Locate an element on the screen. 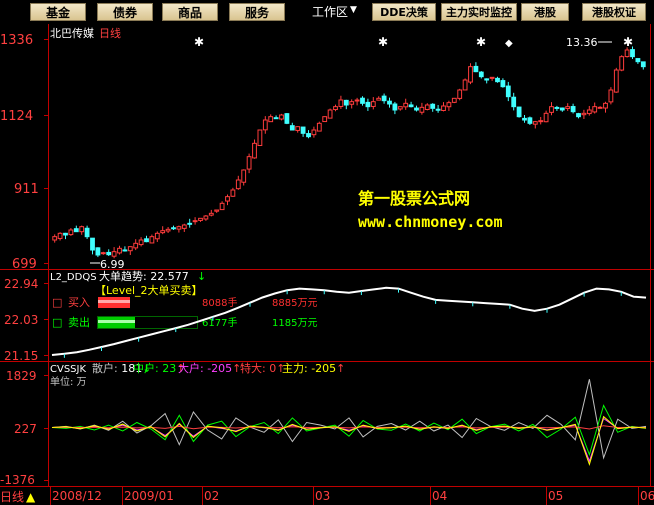 This screenshot has width=654, height=505. date-label: 03 is located at coordinates (322, 496).